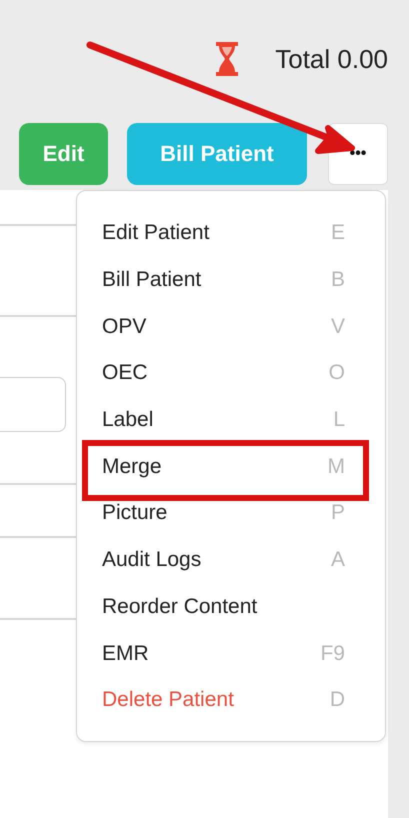 The width and height of the screenshot is (409, 818). I want to click on menu-item: Merge M, so click(231, 466).